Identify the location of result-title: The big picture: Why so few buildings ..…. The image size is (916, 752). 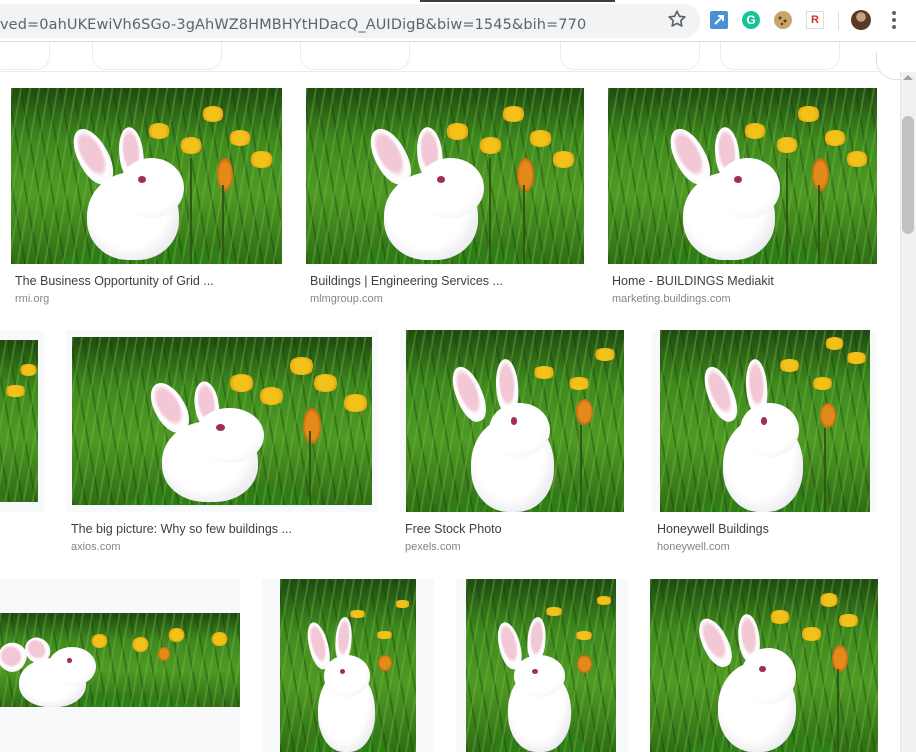
(181, 529).